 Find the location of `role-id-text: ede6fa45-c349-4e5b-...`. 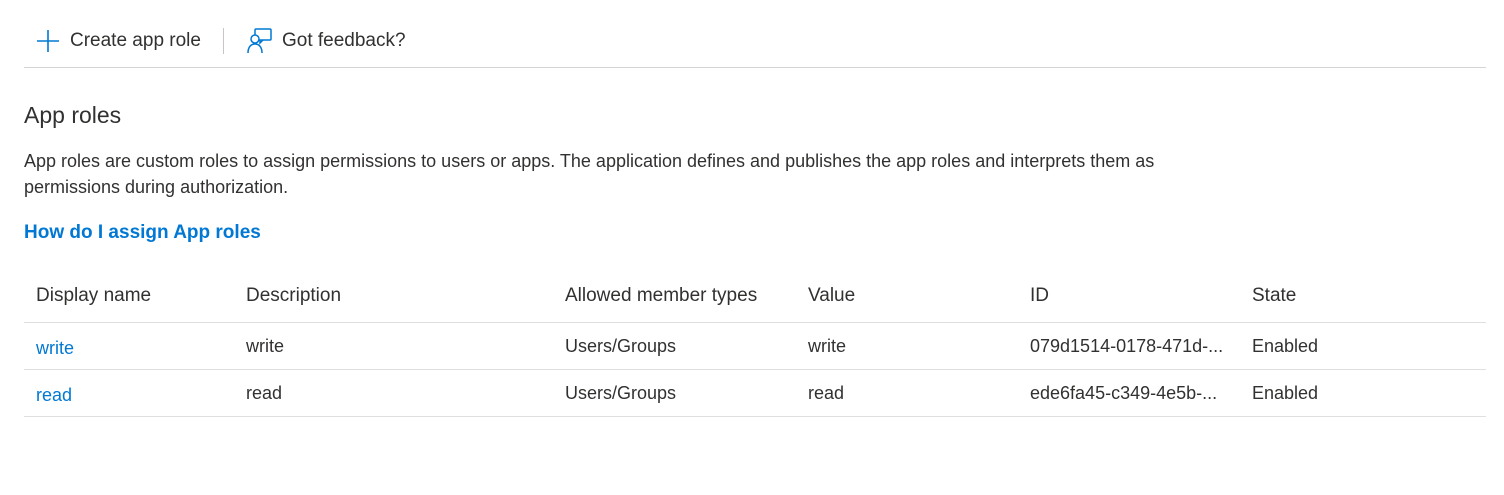

role-id-text: ede6fa45-c349-4e5b-... is located at coordinates (1124, 392).